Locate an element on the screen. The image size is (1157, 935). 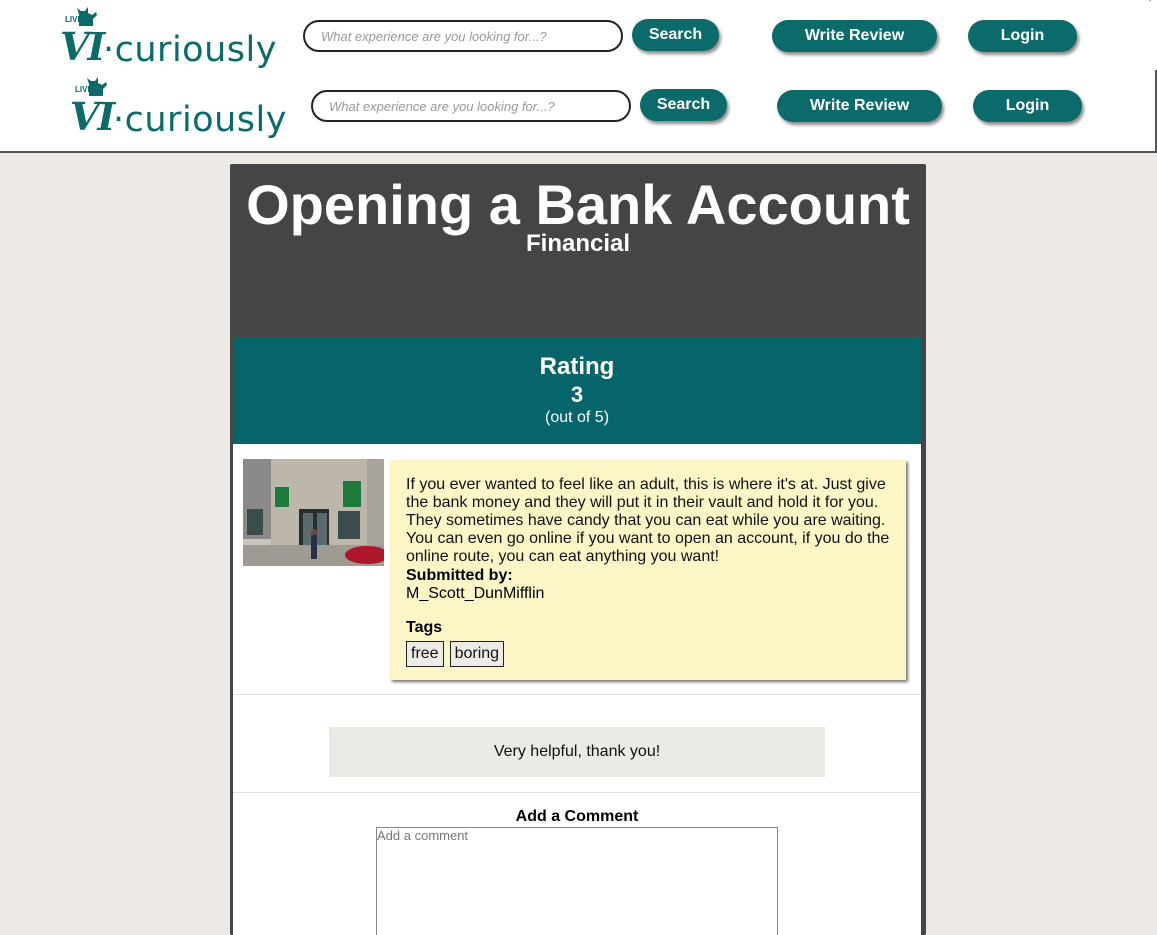
review-photo is located at coordinates (313, 512).